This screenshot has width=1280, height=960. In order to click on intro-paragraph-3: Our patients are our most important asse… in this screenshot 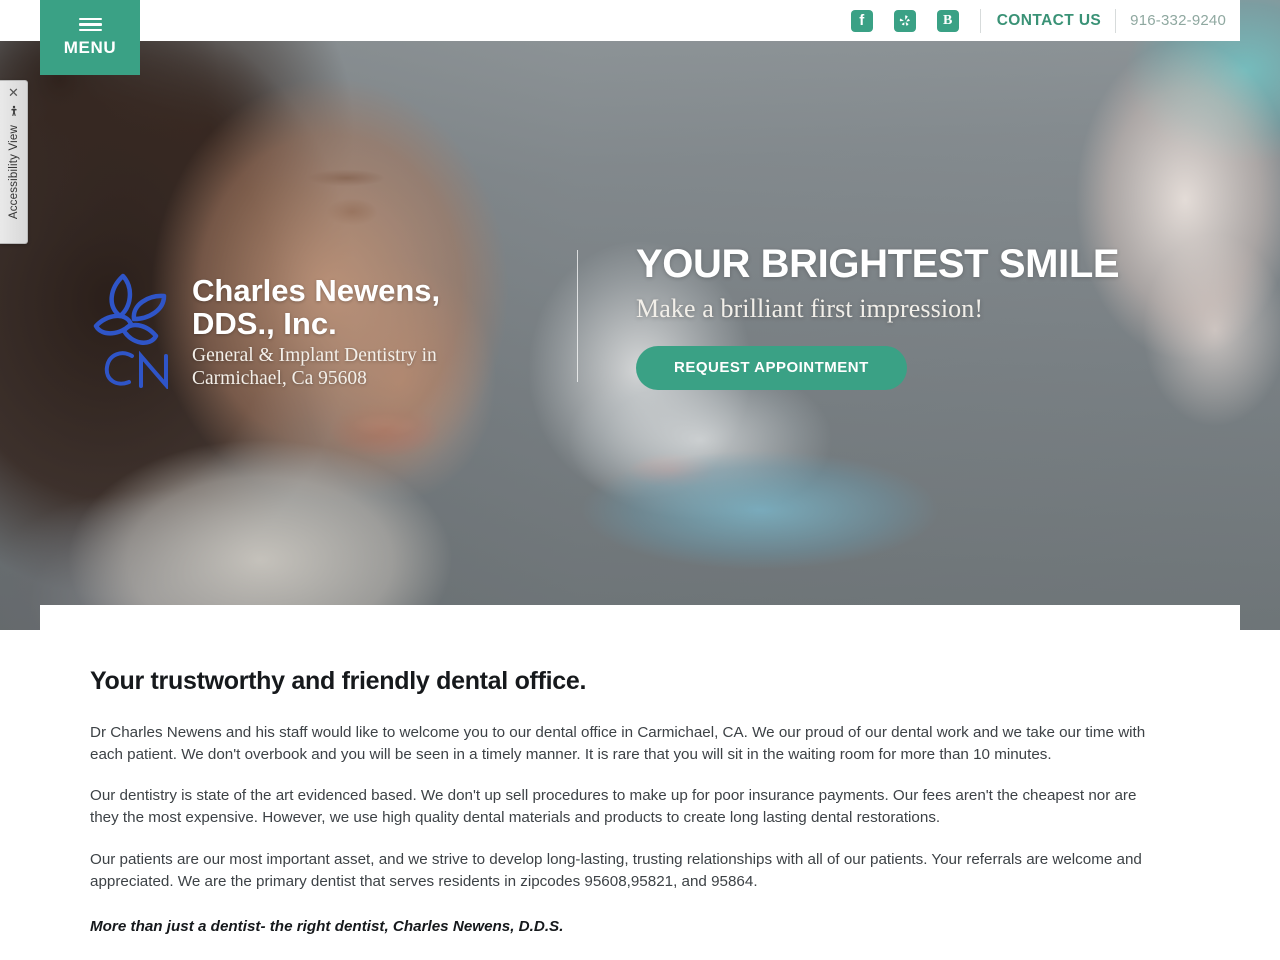, I will do `click(616, 870)`.